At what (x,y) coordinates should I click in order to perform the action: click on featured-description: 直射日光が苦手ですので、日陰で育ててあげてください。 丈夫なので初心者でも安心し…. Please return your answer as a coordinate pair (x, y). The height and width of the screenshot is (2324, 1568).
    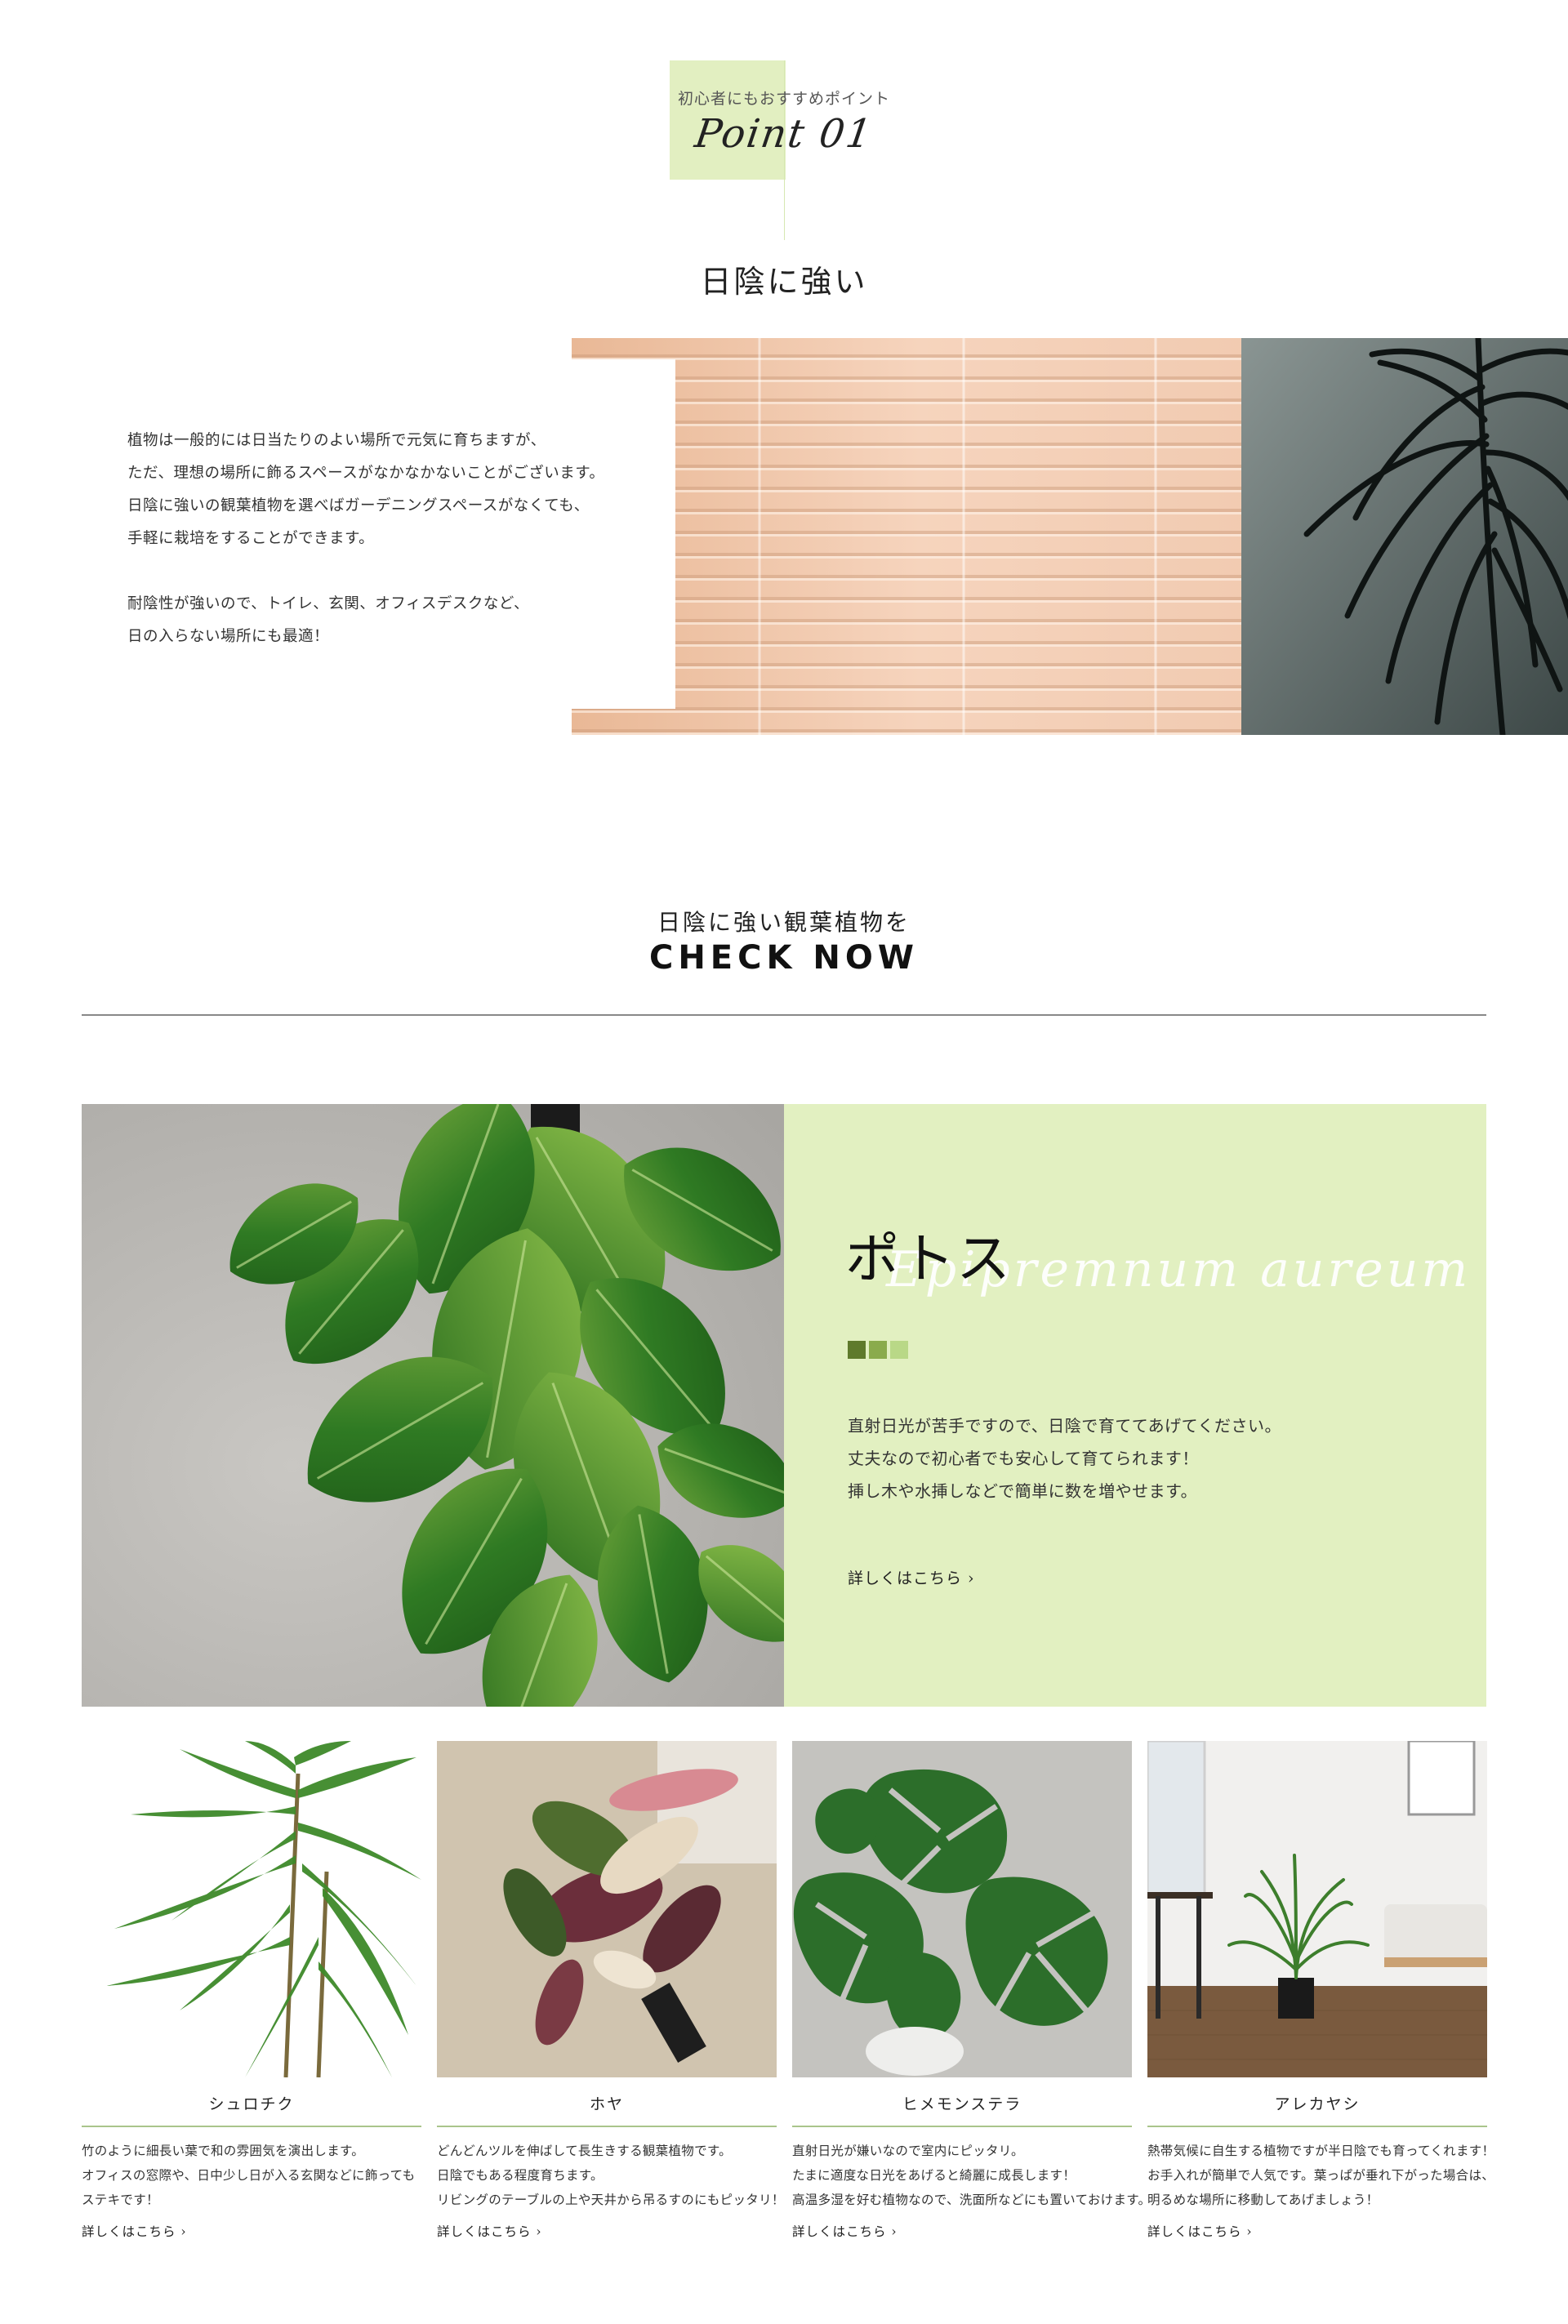
    Looking at the image, I should click on (1142, 1458).